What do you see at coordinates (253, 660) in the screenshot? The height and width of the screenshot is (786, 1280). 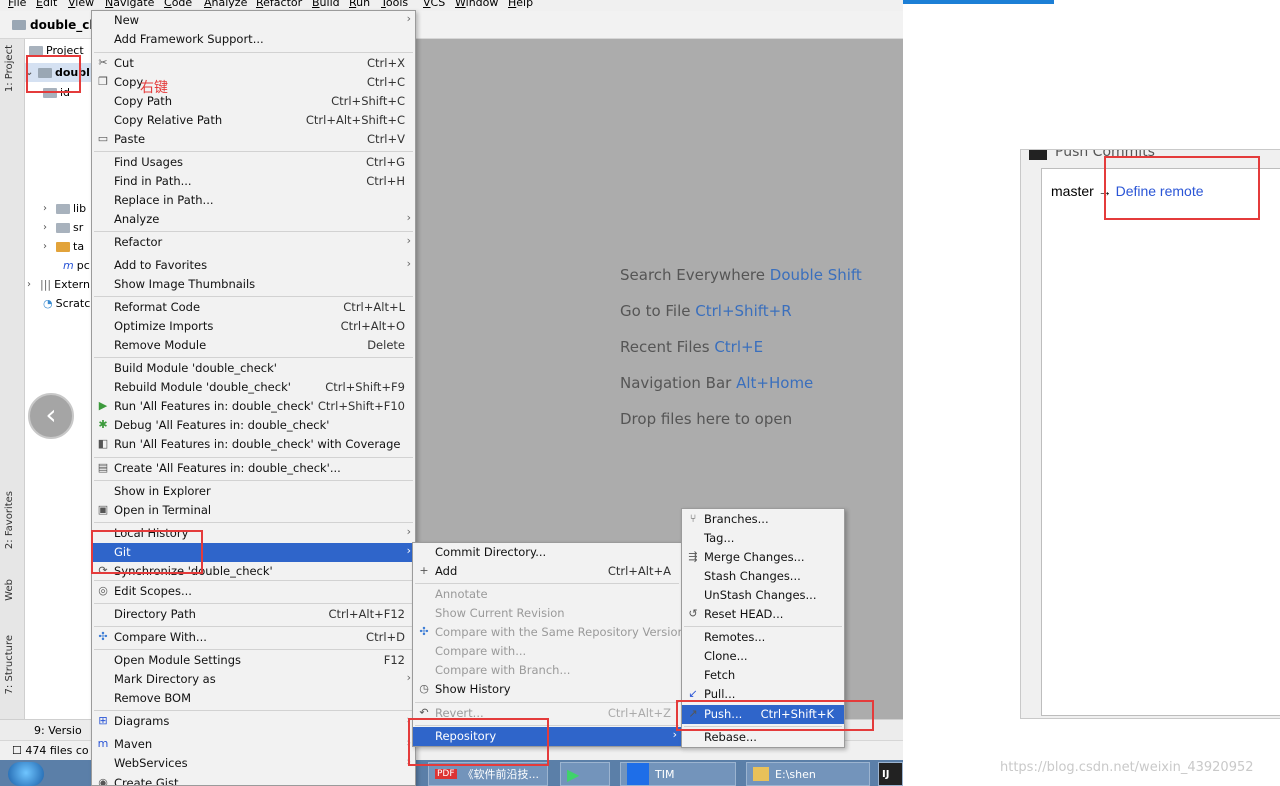 I see `context-menu-item-open-module-settings: Open Module Settings F12` at bounding box center [253, 660].